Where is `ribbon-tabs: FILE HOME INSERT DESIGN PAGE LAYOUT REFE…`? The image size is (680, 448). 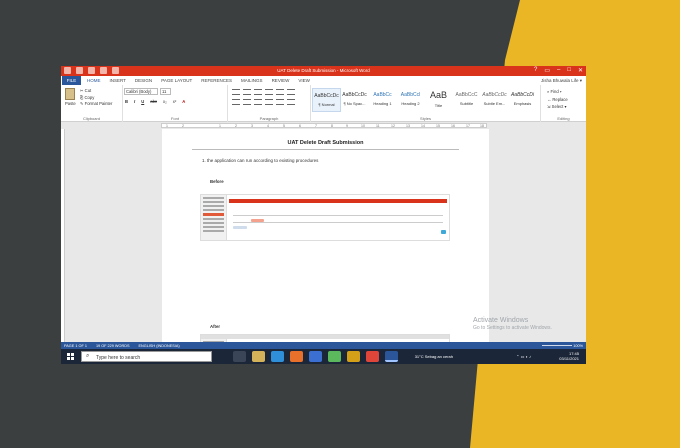 ribbon-tabs: FILE HOME INSERT DESIGN PAGE LAYOUT REFE… is located at coordinates (323, 80).